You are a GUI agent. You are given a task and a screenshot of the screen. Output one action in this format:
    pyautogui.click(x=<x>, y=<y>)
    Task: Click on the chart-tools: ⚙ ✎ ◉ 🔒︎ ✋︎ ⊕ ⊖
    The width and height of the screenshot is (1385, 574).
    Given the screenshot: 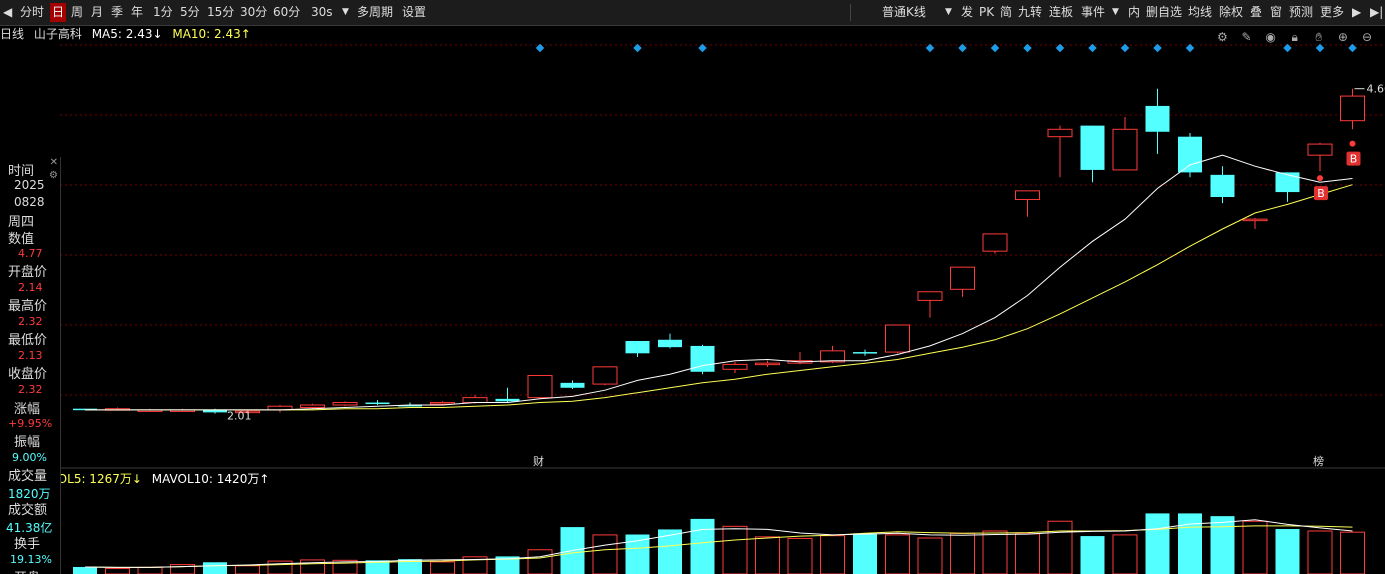 What is the action you would take?
    pyautogui.click(x=1293, y=35)
    